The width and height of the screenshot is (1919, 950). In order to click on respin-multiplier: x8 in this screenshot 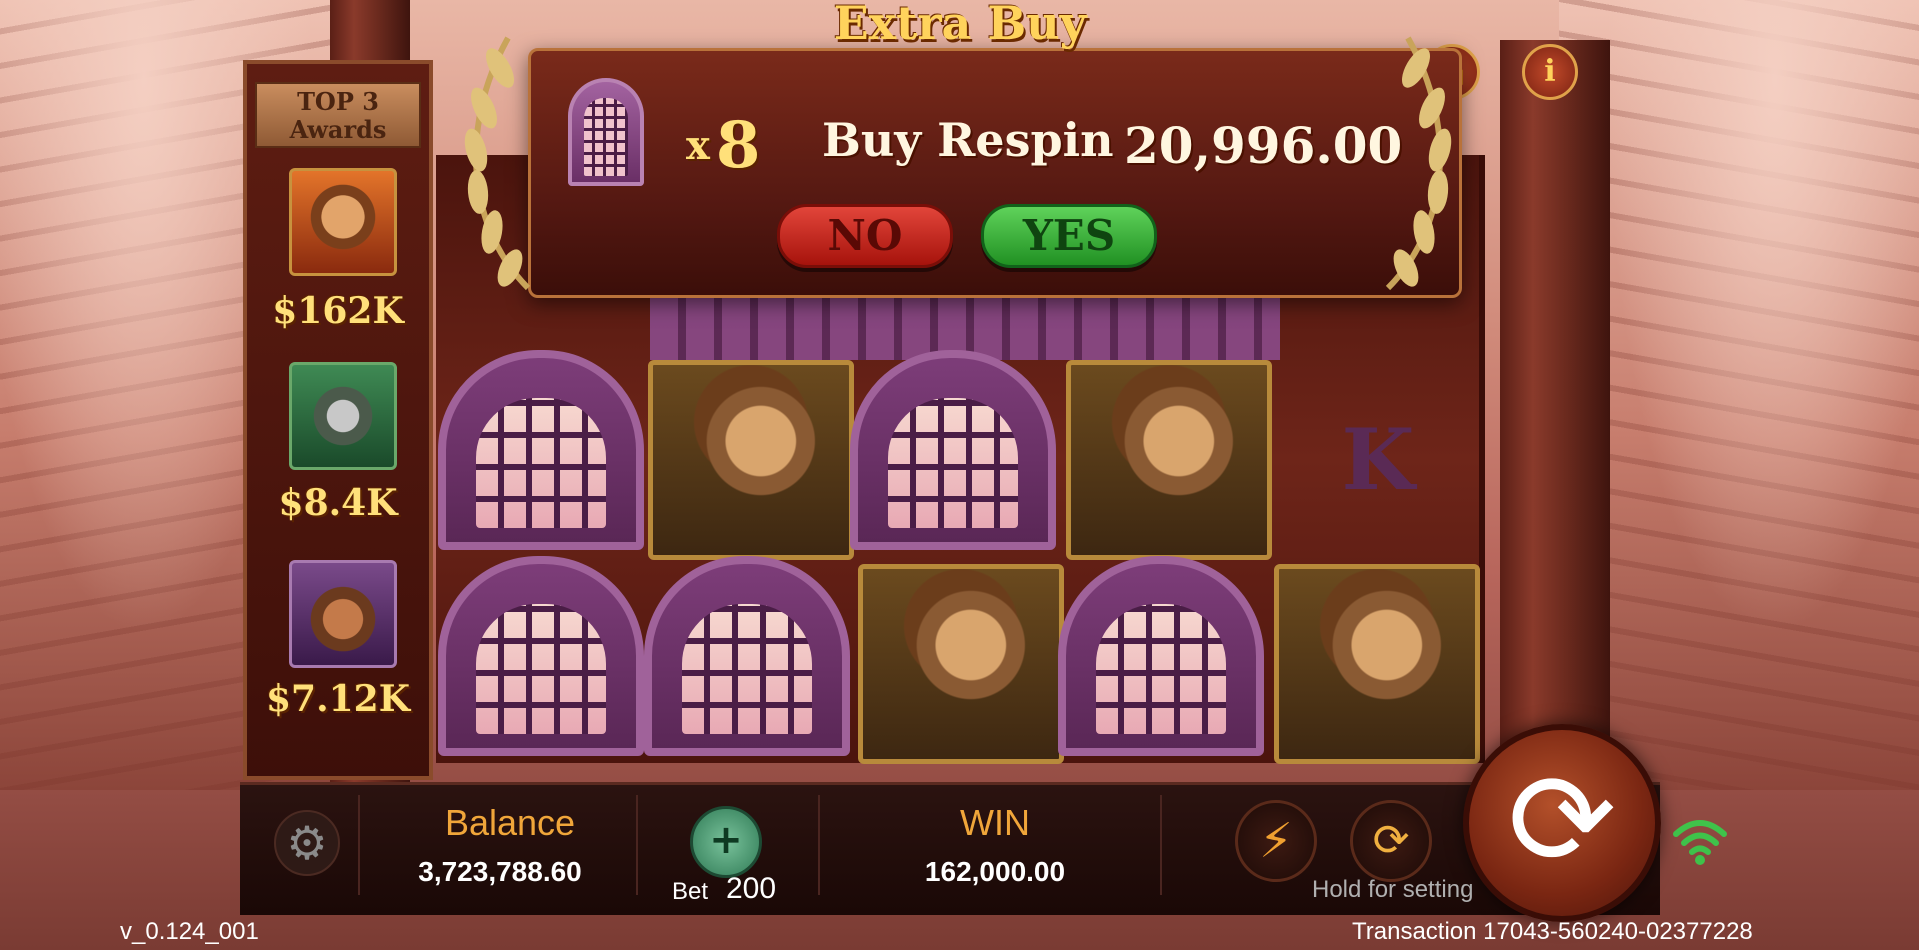, I will do `click(723, 145)`.